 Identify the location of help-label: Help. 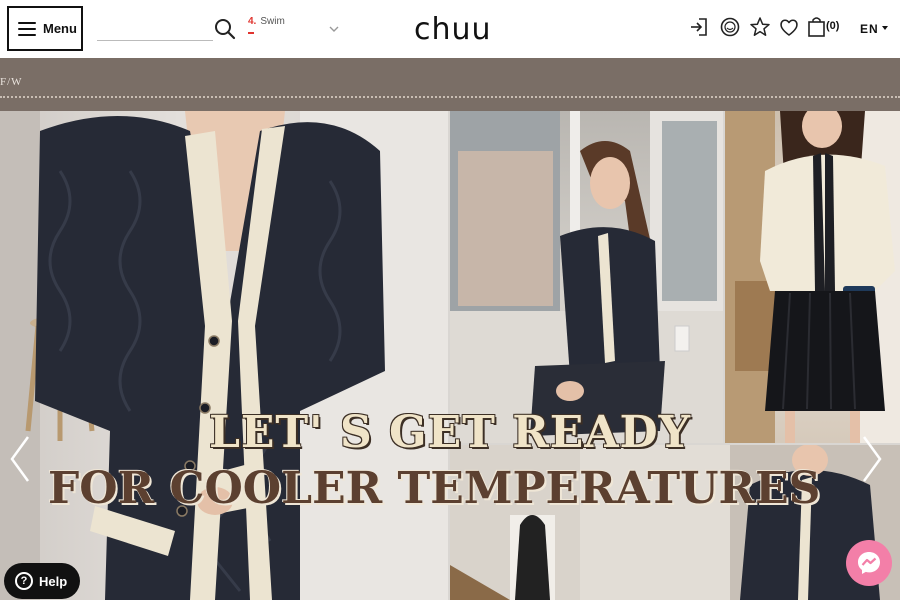
(53, 581).